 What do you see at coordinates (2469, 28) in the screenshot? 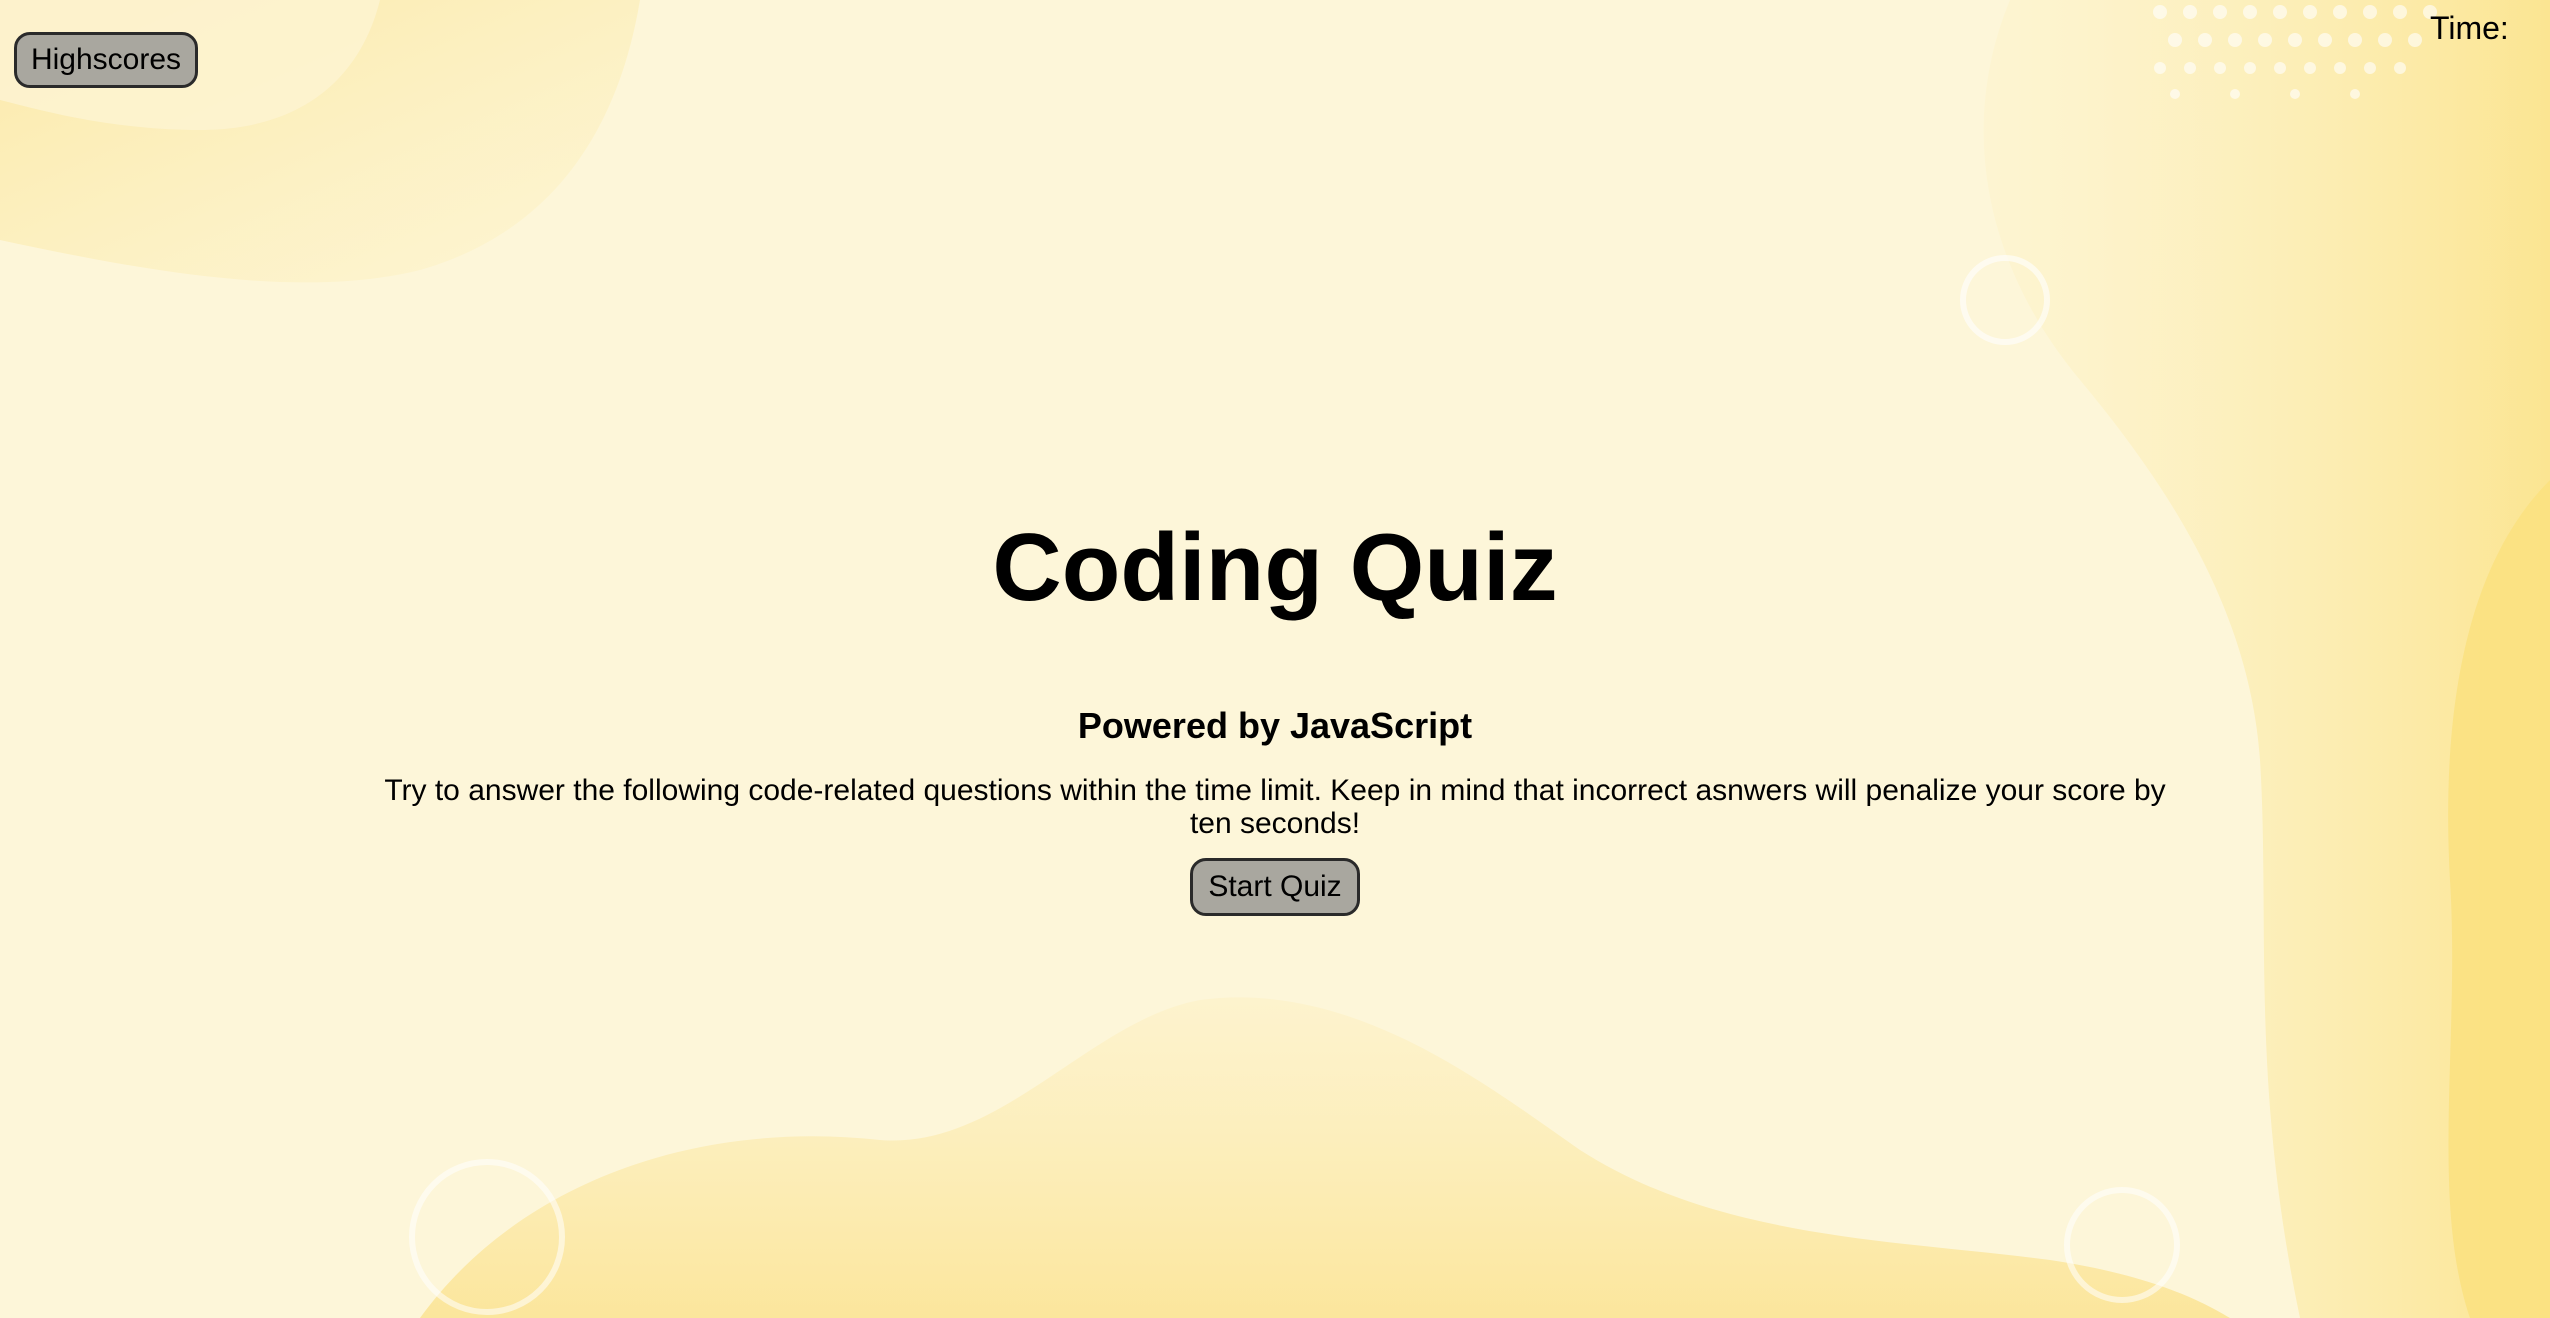
I see `timer-label: Time:` at bounding box center [2469, 28].